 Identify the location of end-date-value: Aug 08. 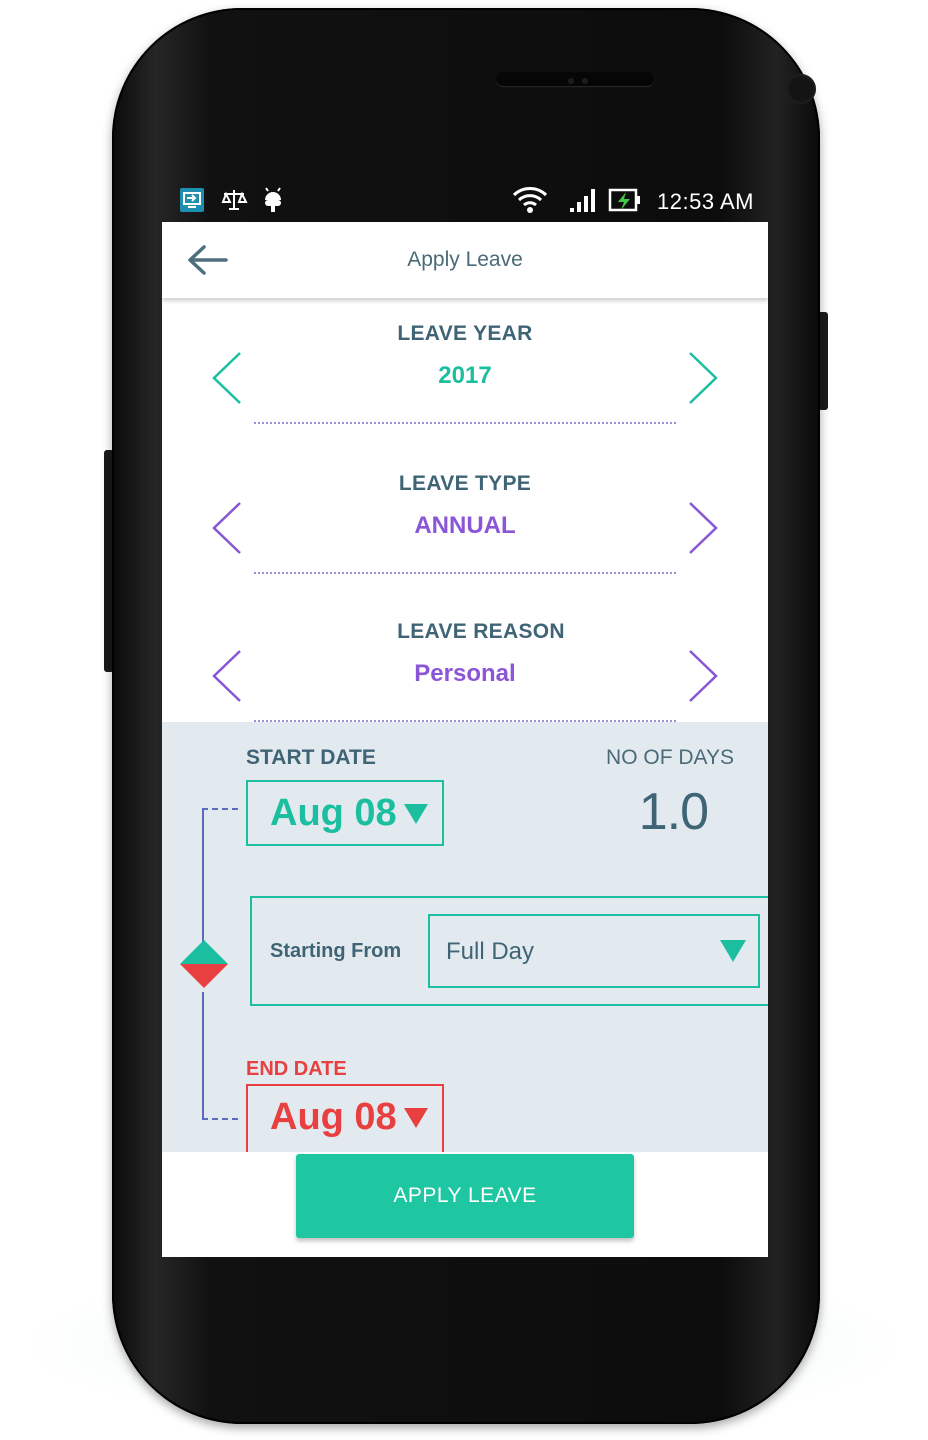
(333, 1117).